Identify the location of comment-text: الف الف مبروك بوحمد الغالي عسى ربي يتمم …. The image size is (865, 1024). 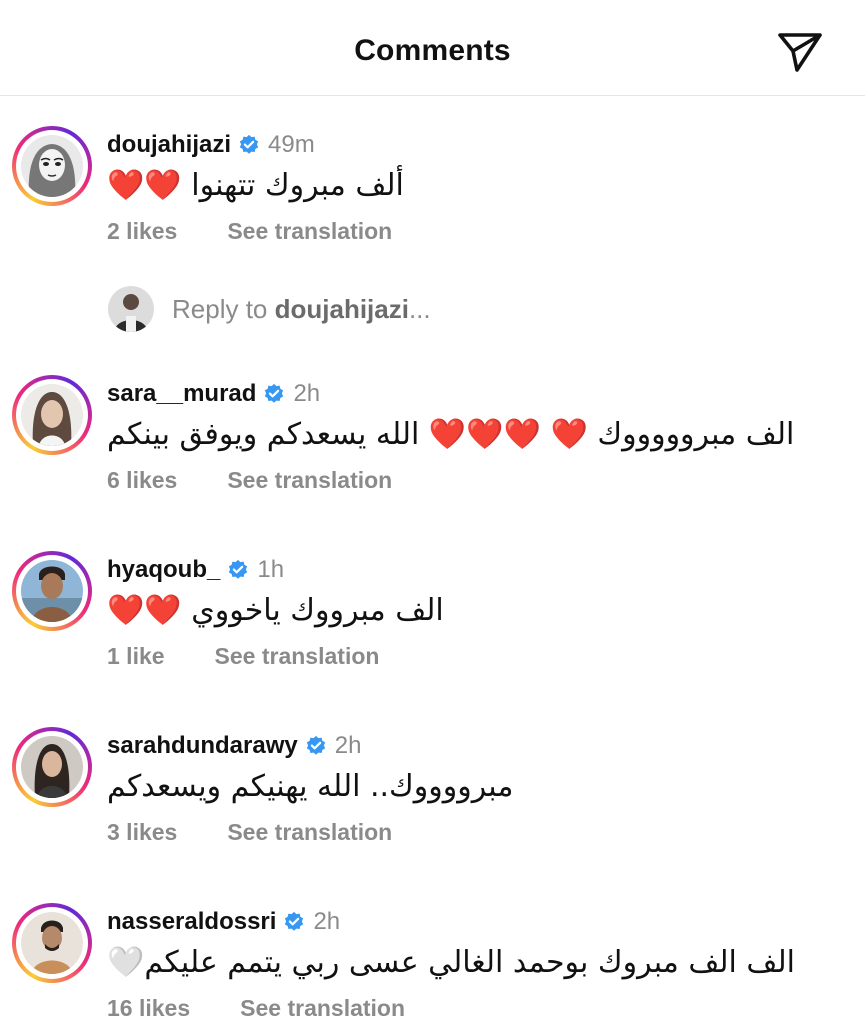
(451, 962).